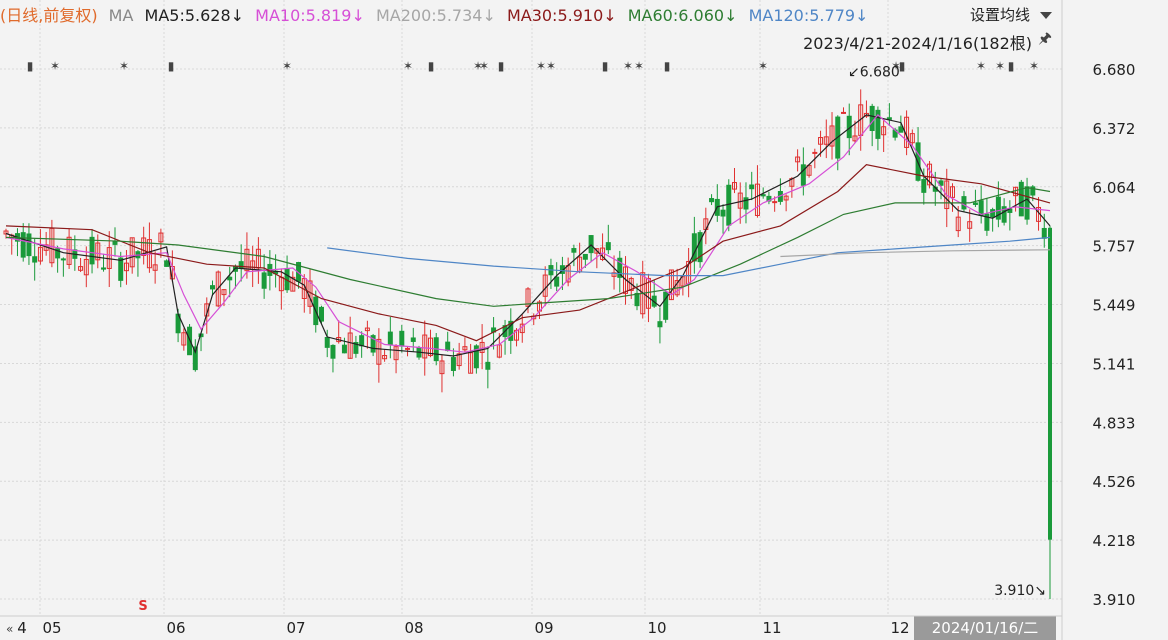 The image size is (1168, 640). Describe the element at coordinates (682, 15) in the screenshot. I see `legend-ma60: MA60:6.060↓` at that location.